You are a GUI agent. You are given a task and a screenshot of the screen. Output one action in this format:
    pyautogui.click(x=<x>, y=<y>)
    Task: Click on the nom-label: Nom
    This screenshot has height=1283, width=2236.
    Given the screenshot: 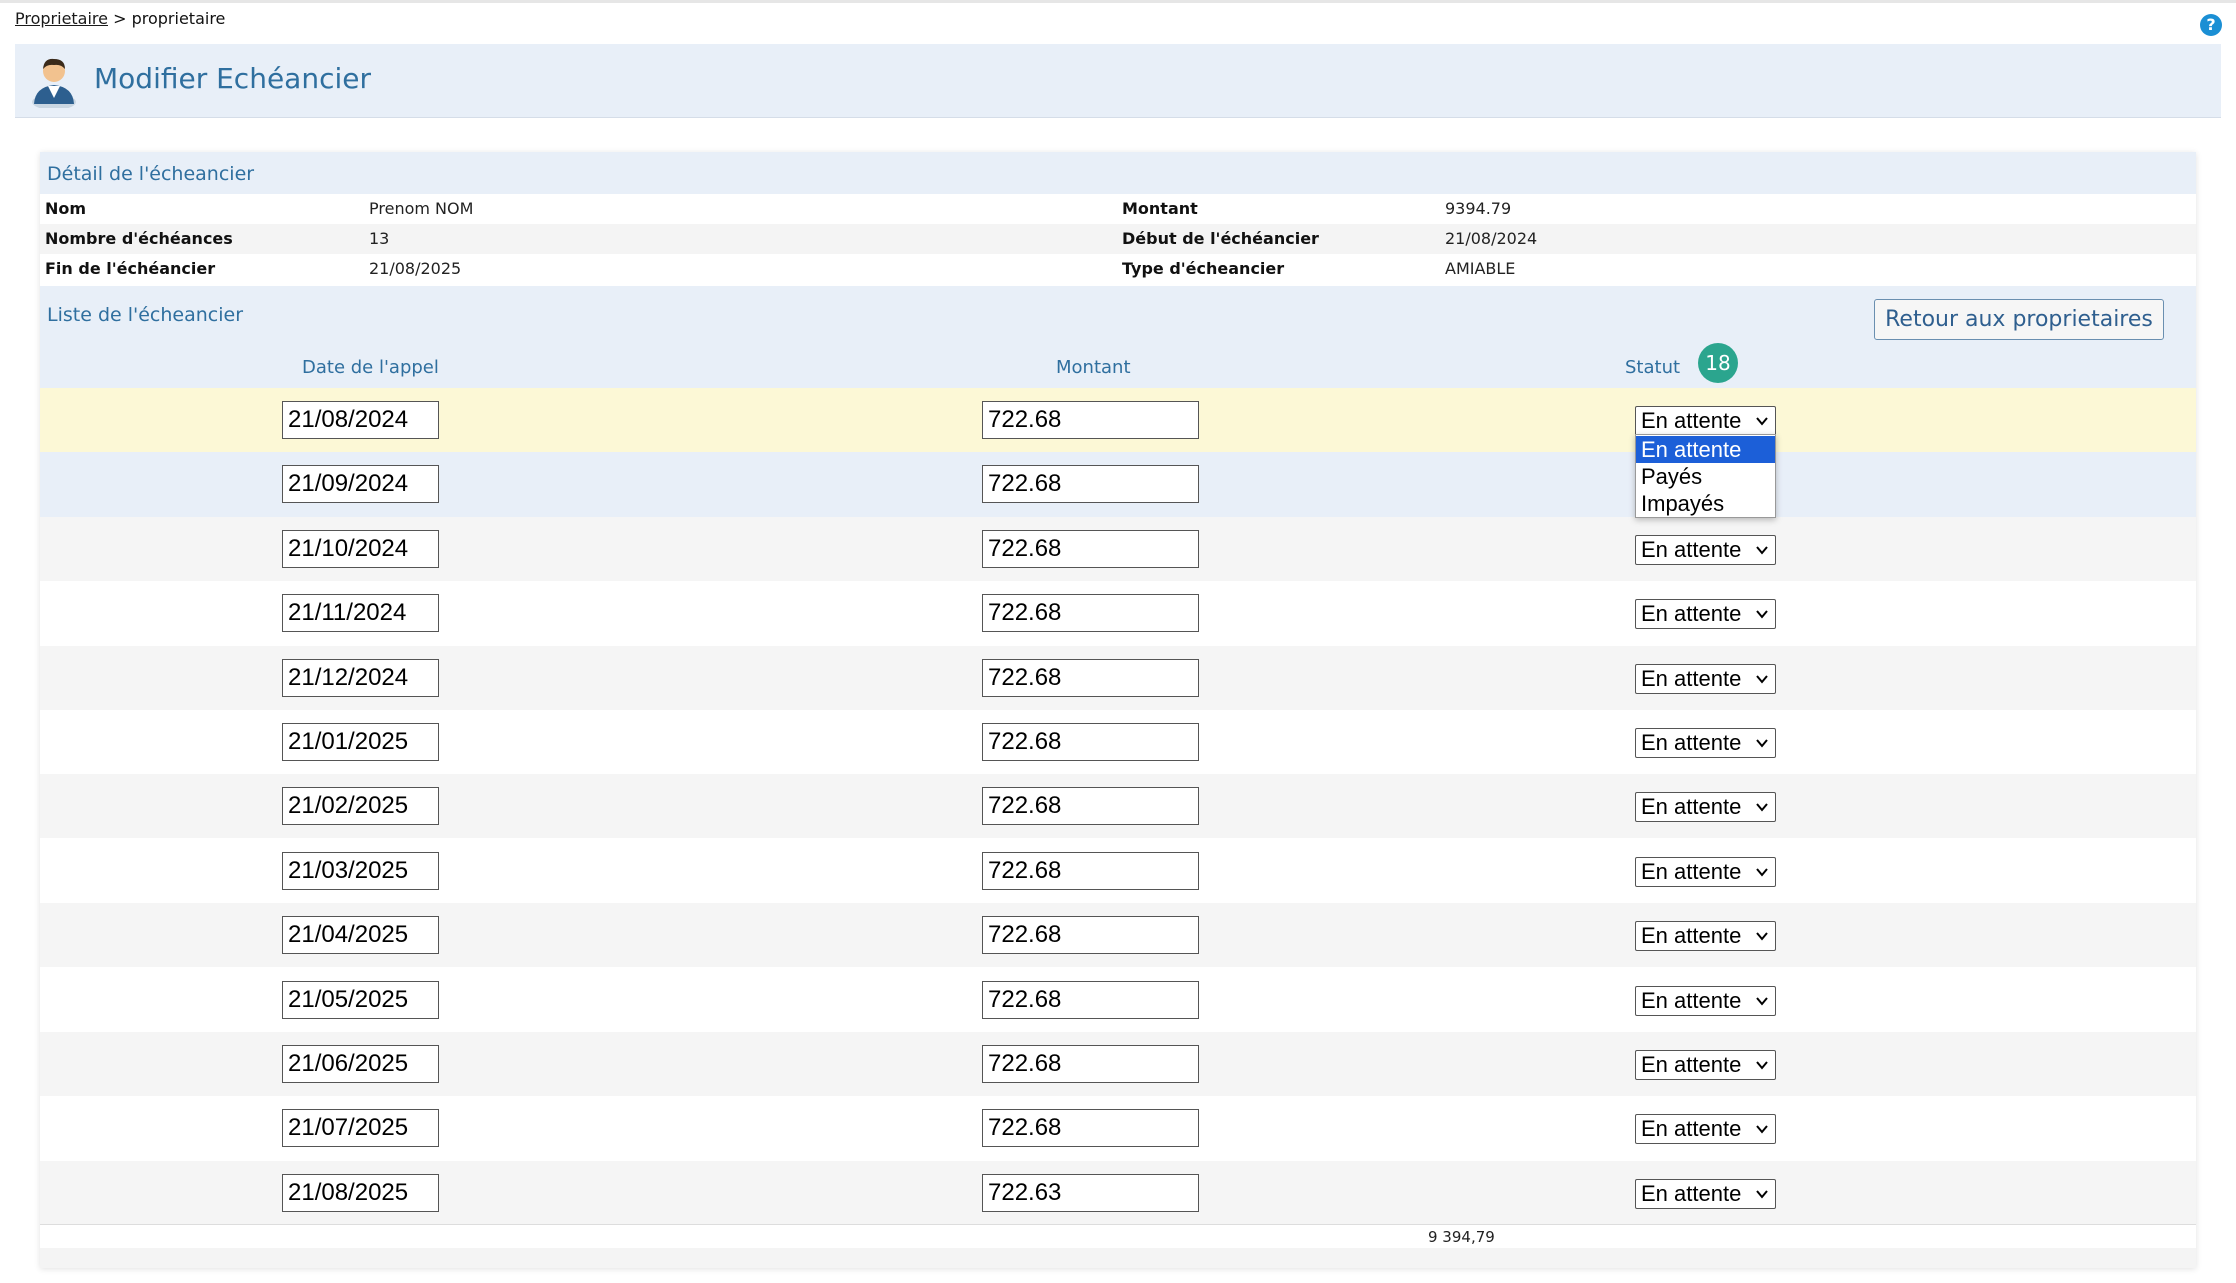 What is the action you would take?
    pyautogui.click(x=66, y=208)
    